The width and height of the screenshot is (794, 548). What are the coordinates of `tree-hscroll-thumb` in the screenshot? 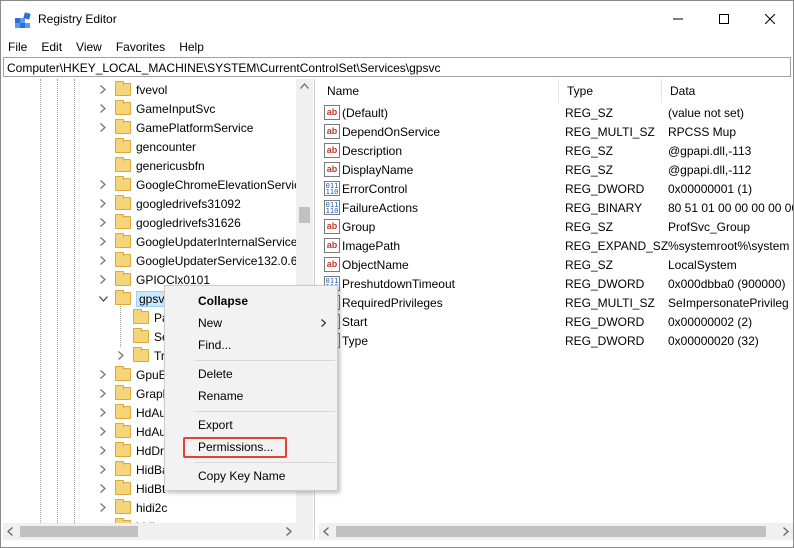 It's located at (79, 531).